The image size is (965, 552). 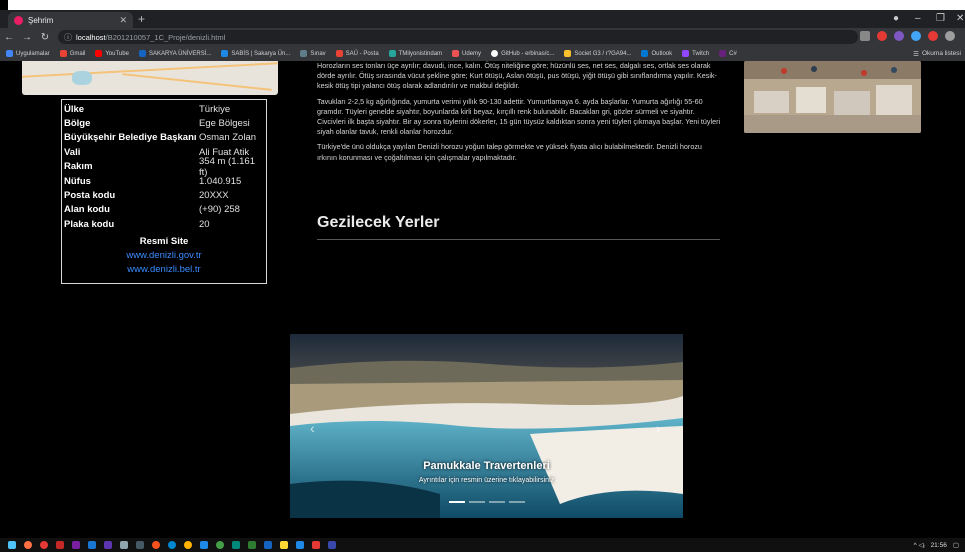 What do you see at coordinates (70, 20) in the screenshot?
I see `tab-sehrim: Şehrim ✕` at bounding box center [70, 20].